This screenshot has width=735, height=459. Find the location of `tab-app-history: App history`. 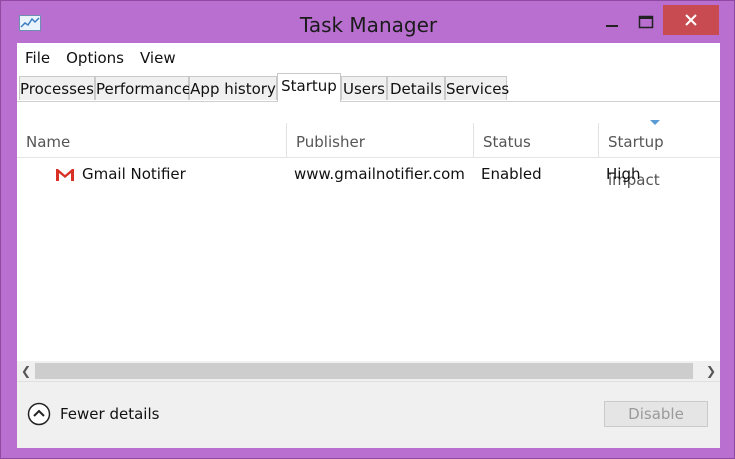

tab-app-history: App history is located at coordinates (233, 88).